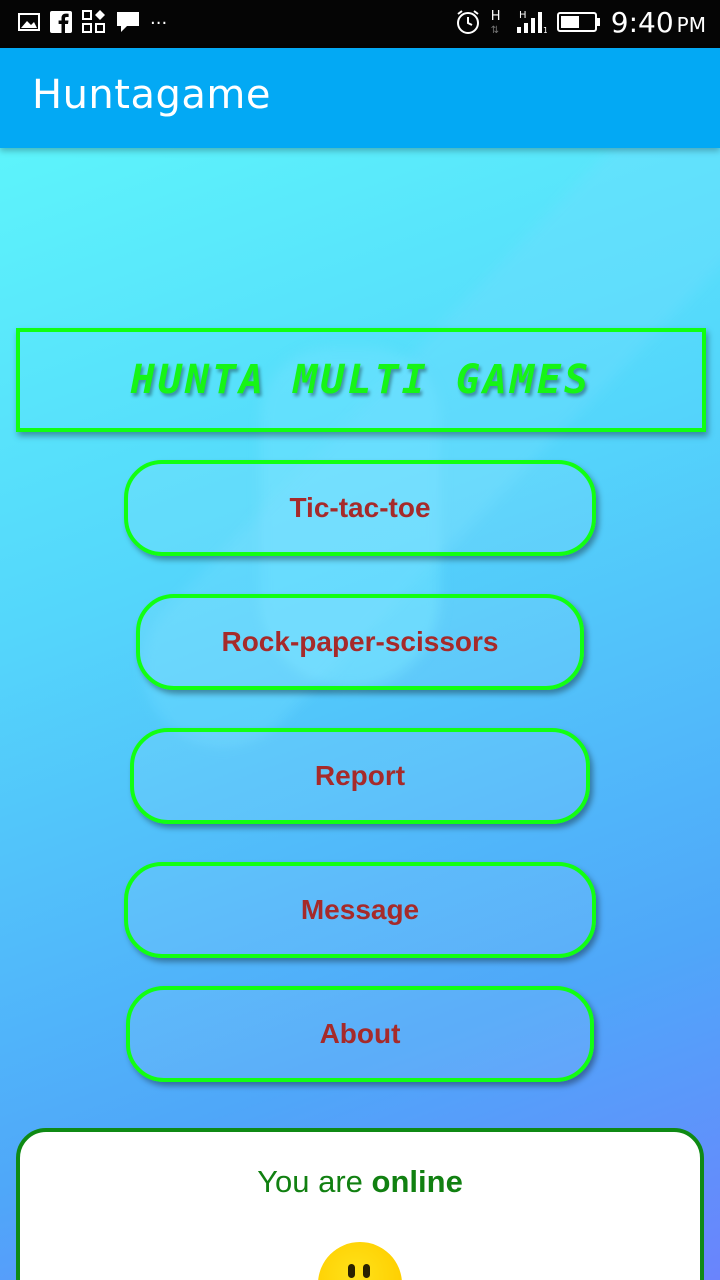 The image size is (720, 1280). What do you see at coordinates (642, 22) in the screenshot?
I see `clock-time: 9:40` at bounding box center [642, 22].